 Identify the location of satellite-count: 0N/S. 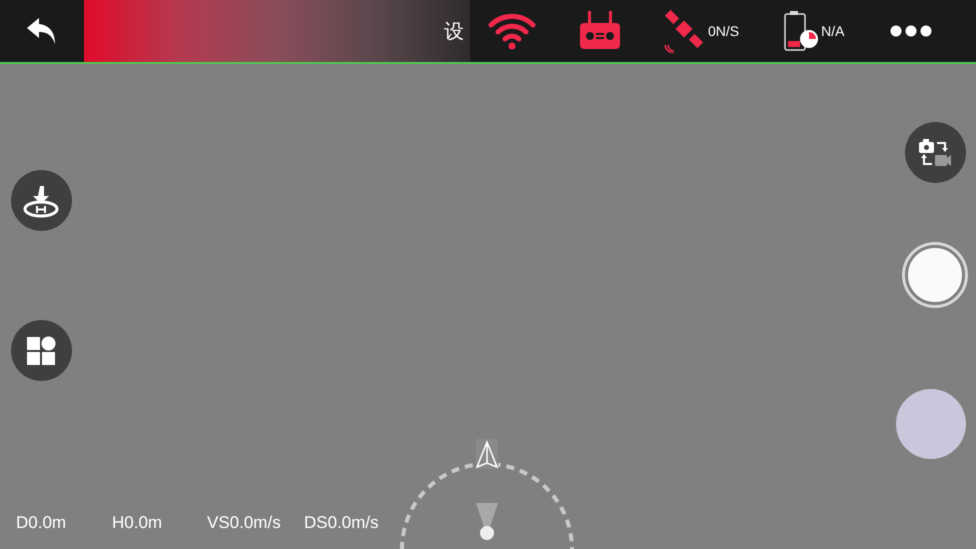
(724, 31).